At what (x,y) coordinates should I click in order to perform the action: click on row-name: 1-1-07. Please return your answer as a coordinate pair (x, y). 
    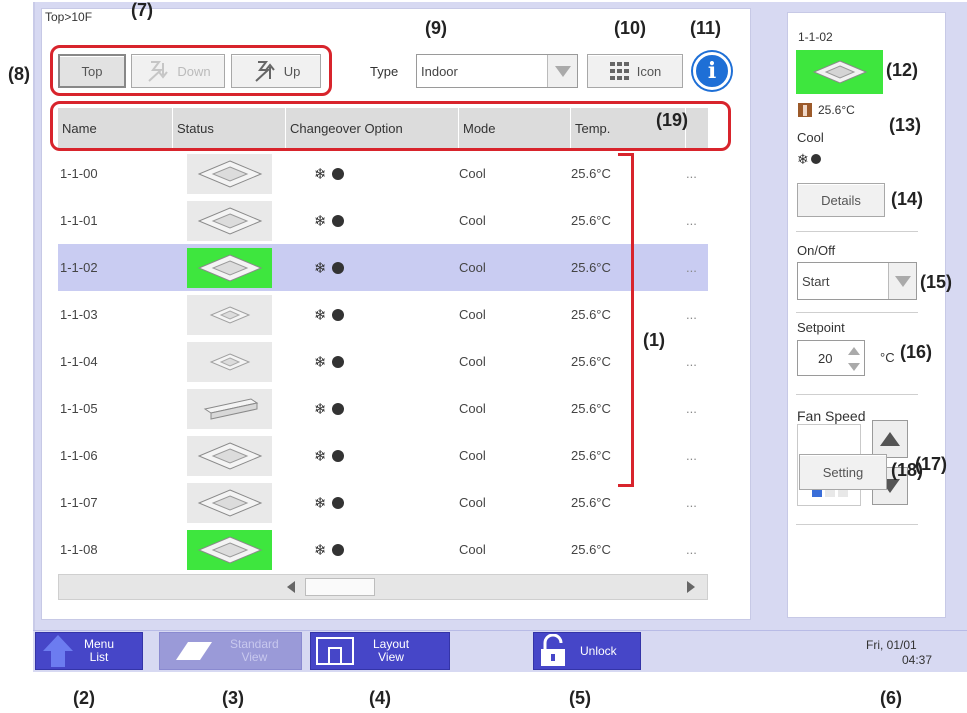
    Looking at the image, I should click on (79, 502).